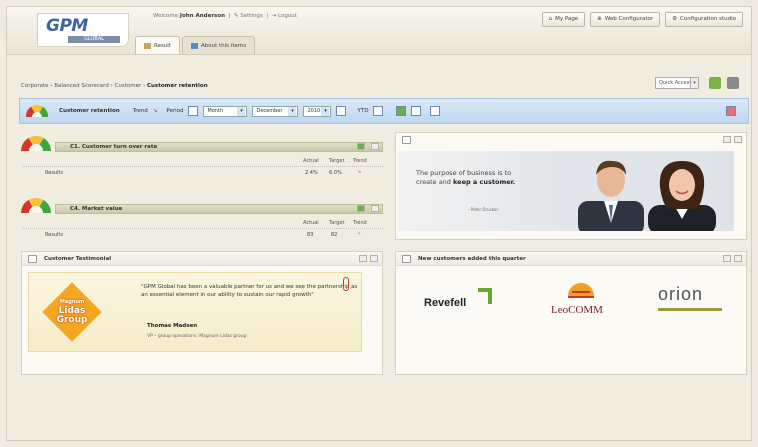 This screenshot has width=758, height=447. What do you see at coordinates (114, 147) in the screenshot?
I see `kpi-title: C1. Customer turn over rate` at bounding box center [114, 147].